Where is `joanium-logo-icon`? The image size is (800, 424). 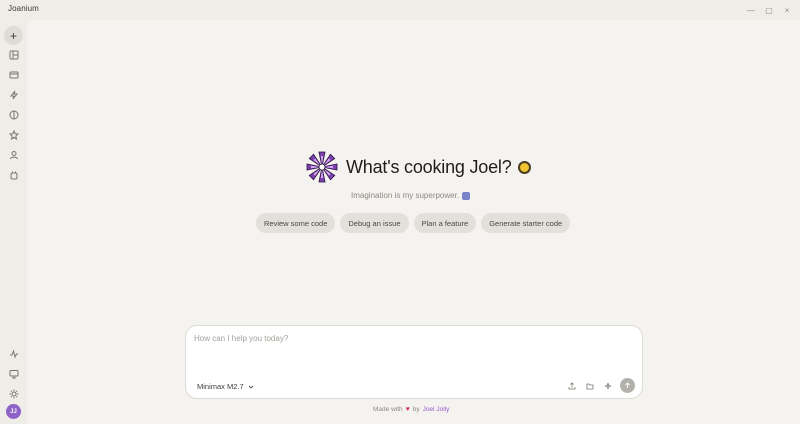
joanium-logo-icon is located at coordinates (322, 167).